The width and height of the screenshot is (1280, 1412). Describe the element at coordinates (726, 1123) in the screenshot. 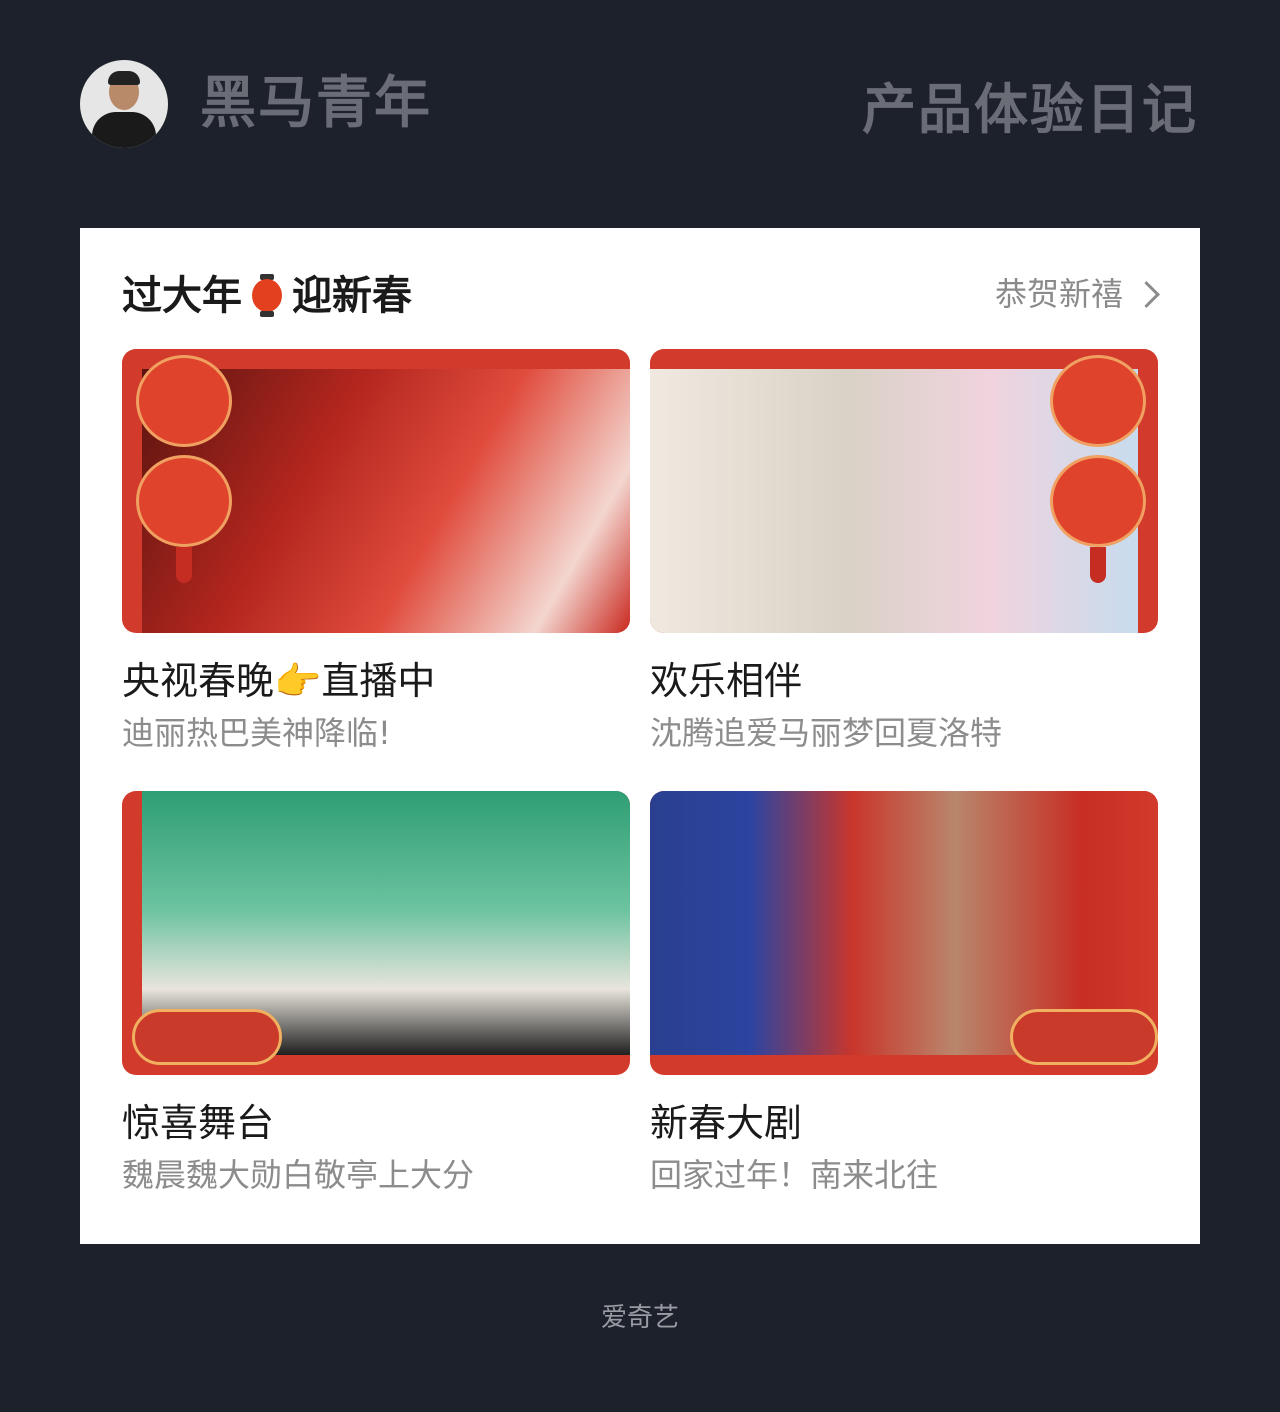

I see `tile-title: 新春大剧` at that location.